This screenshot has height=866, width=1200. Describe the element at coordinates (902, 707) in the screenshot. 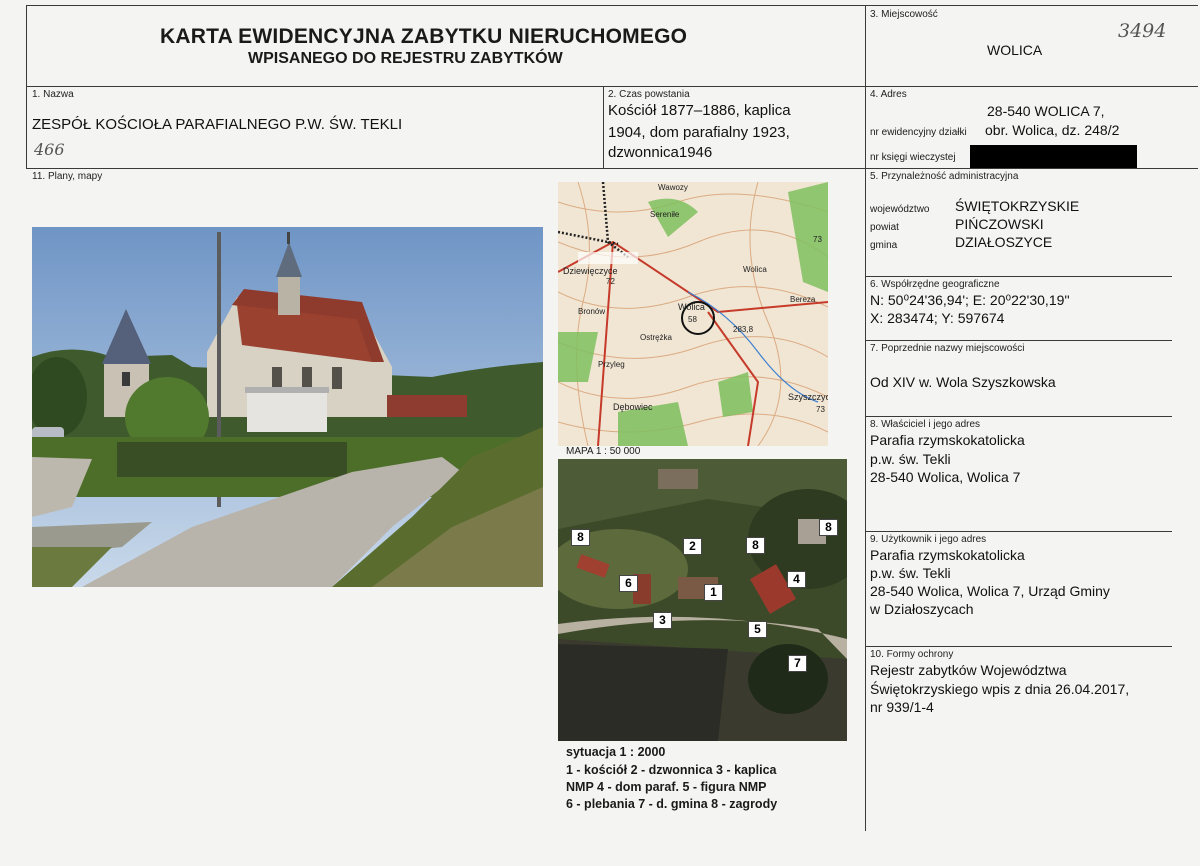

I see `protection-line: nr 939/1-4` at that location.